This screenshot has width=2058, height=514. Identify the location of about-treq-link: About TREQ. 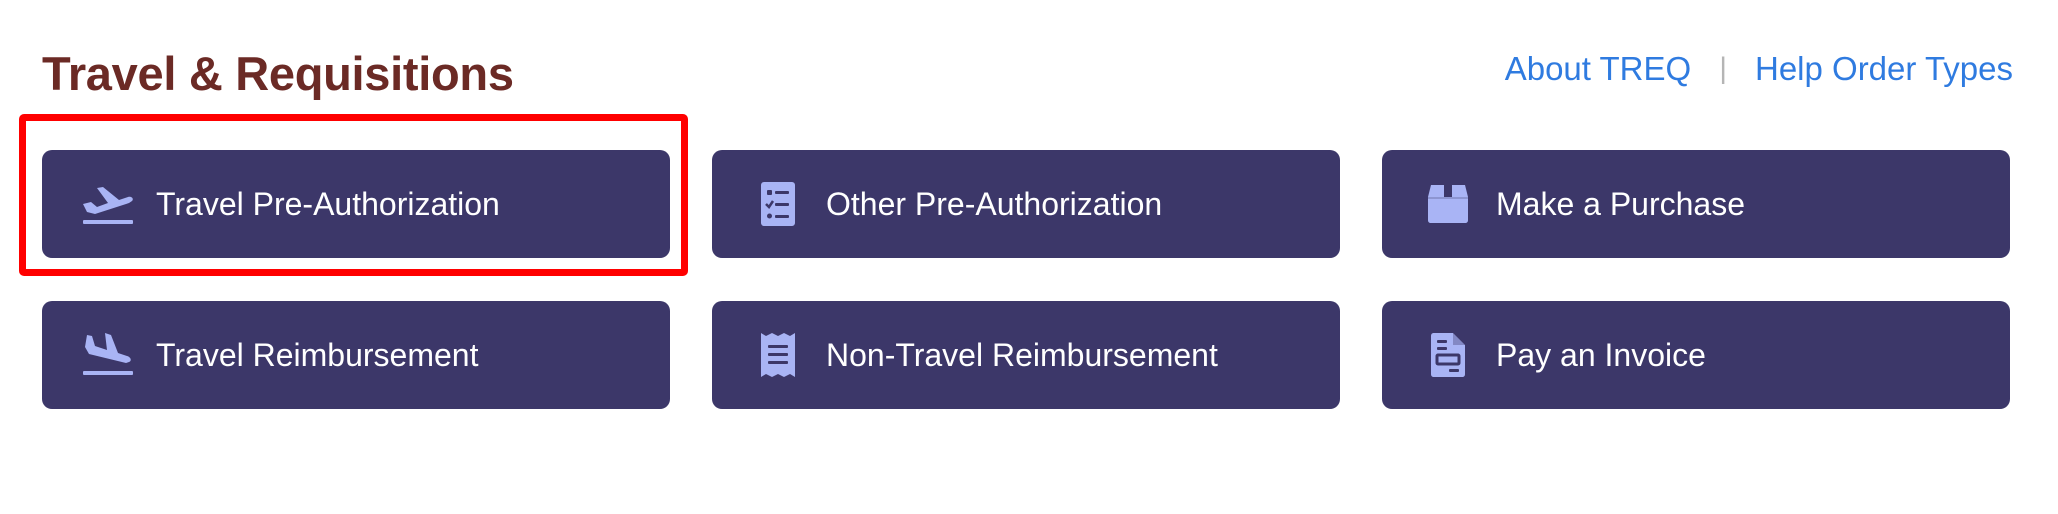
(1598, 69).